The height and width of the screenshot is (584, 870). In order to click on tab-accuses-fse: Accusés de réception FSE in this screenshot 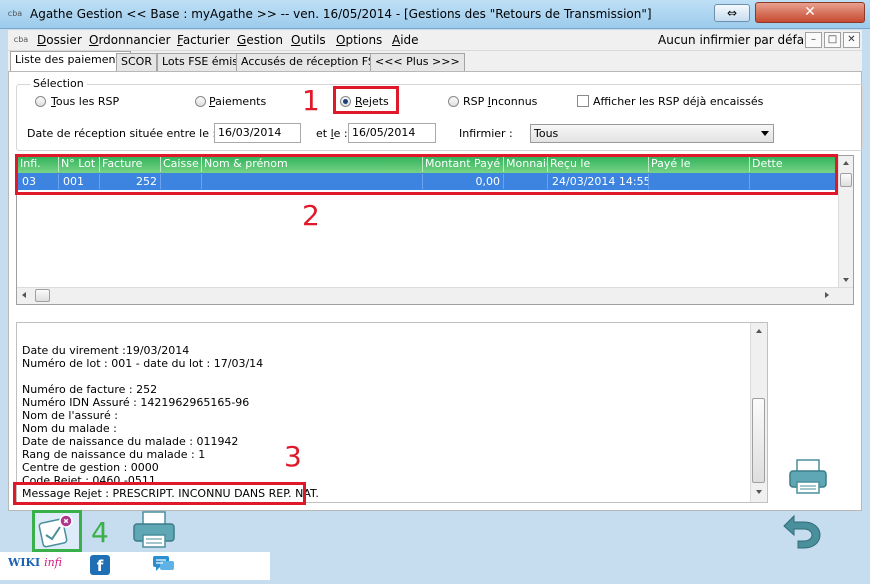, I will do `click(311, 62)`.